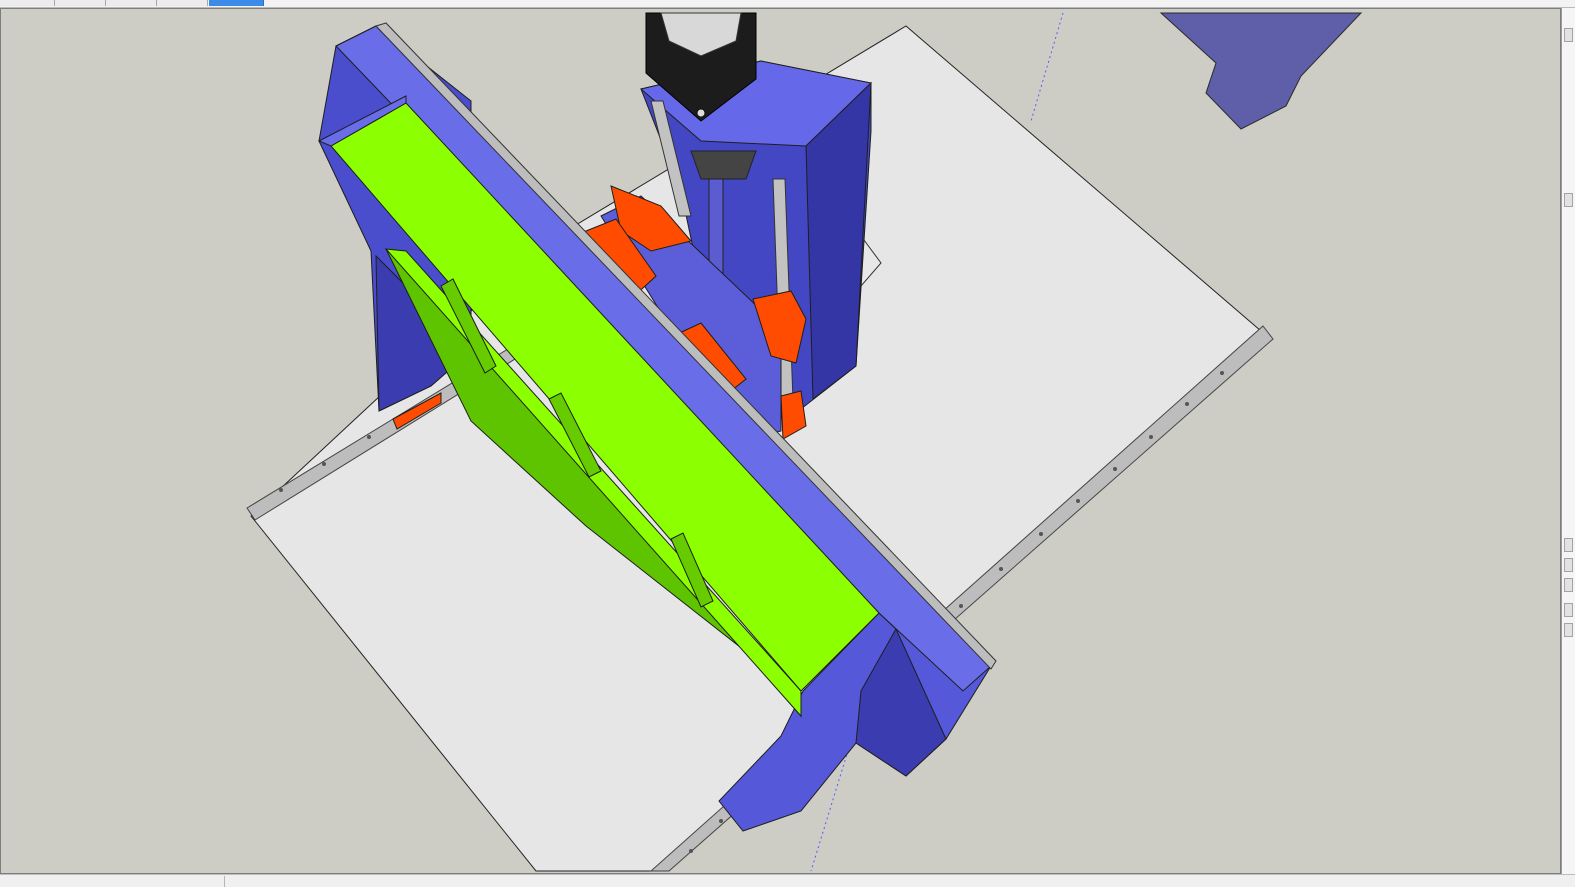  Describe the element at coordinates (1261, 71) in the screenshot. I see `adjacent-model-part` at that location.